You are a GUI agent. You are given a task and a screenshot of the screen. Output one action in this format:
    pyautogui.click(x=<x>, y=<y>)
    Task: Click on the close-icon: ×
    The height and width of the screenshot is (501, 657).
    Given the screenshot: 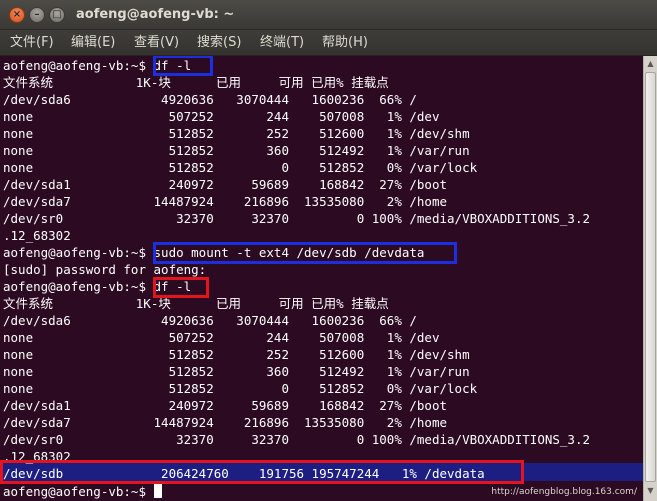 What is the action you would take?
    pyautogui.click(x=17, y=14)
    